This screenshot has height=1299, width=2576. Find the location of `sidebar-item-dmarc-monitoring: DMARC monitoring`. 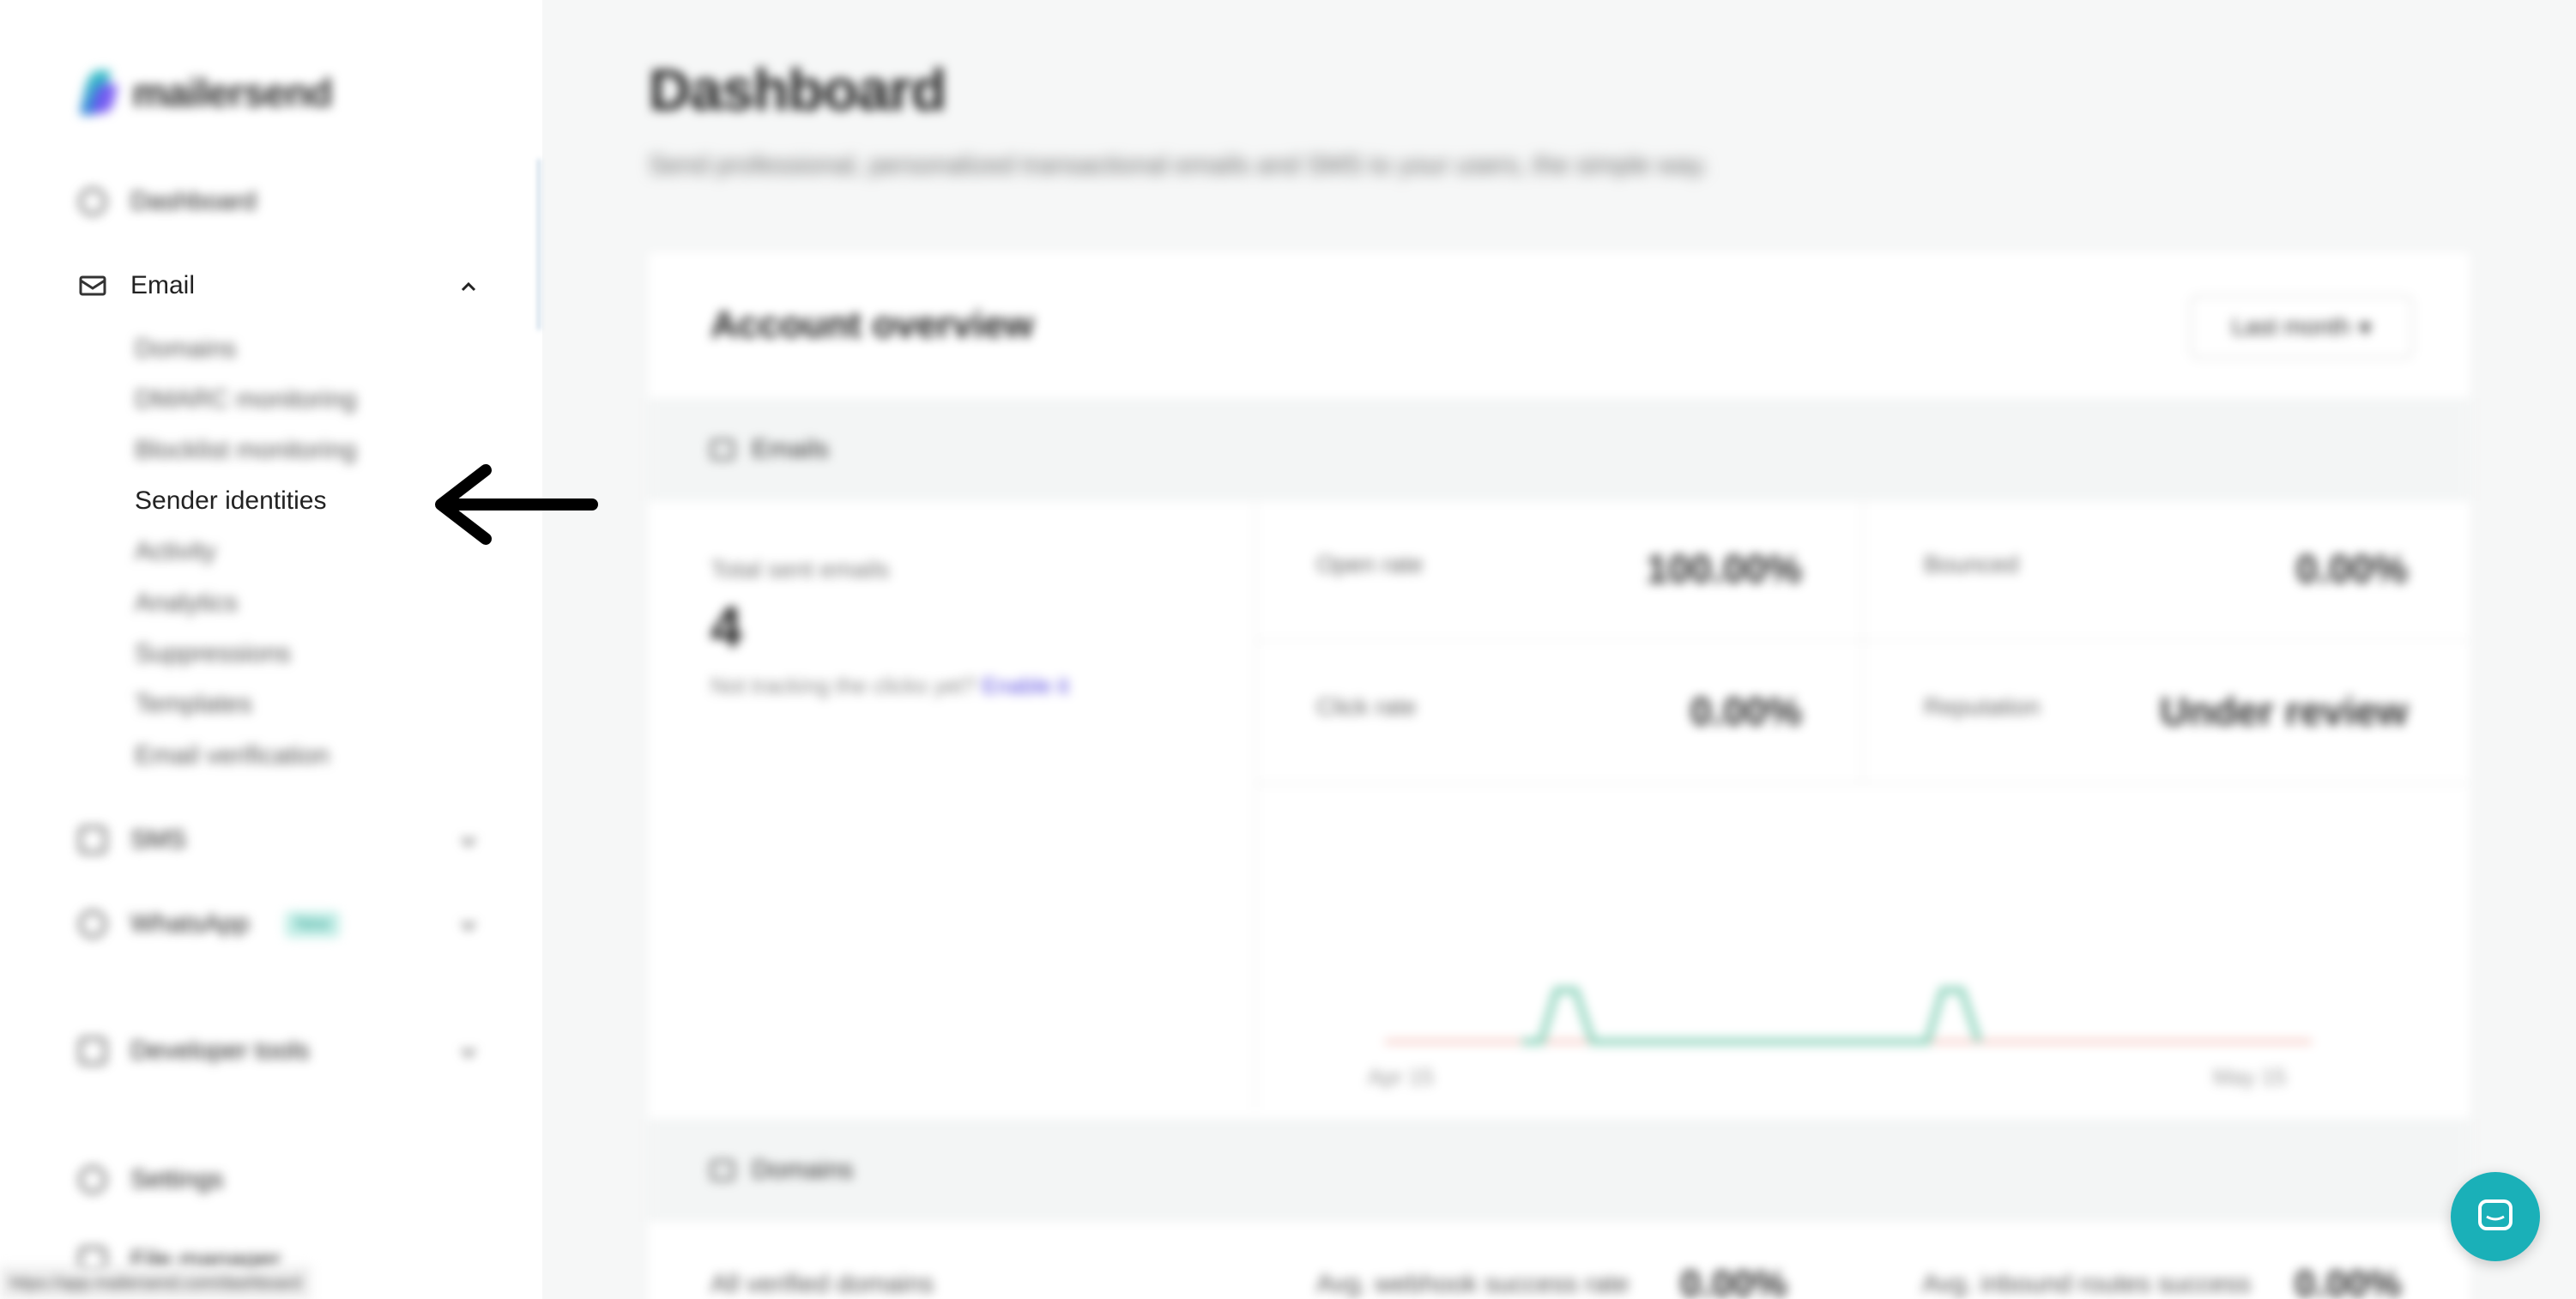

sidebar-item-dmarc-monitoring: DMARC monitoring is located at coordinates (245, 399).